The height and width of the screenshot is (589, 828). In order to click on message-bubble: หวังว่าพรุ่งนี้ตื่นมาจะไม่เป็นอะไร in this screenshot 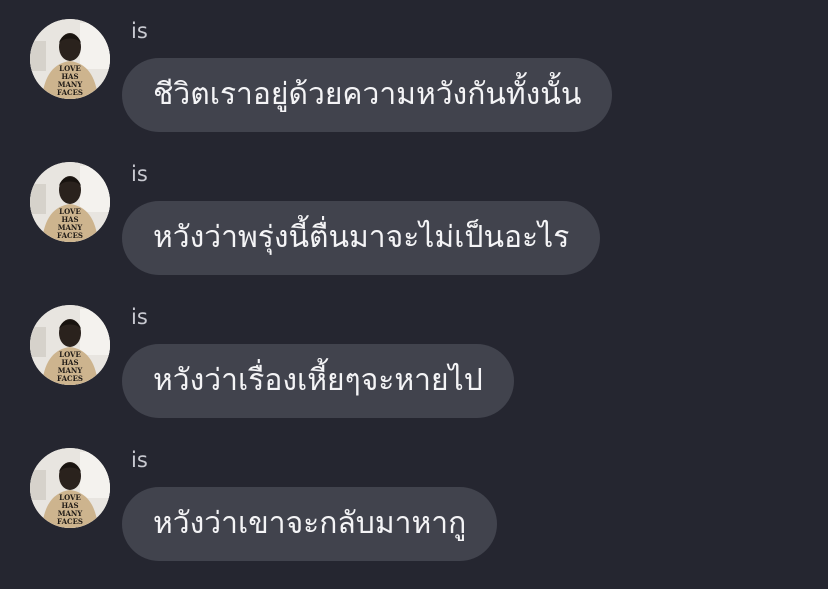, I will do `click(361, 238)`.